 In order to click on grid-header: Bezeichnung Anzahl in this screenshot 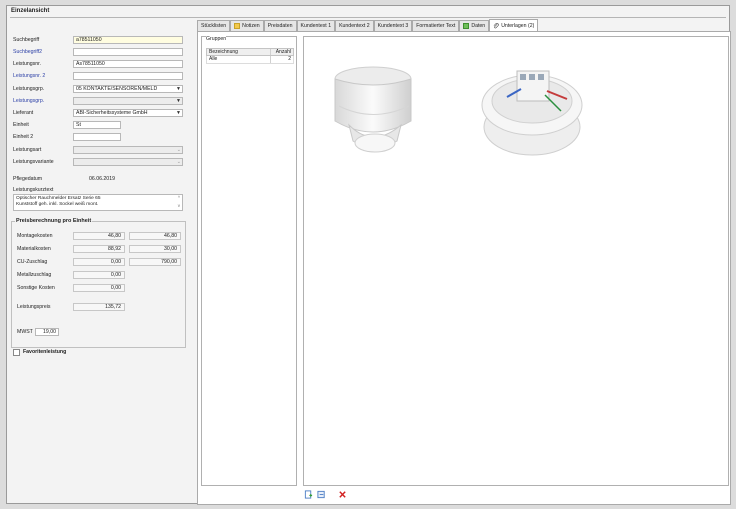, I will do `click(250, 52)`.